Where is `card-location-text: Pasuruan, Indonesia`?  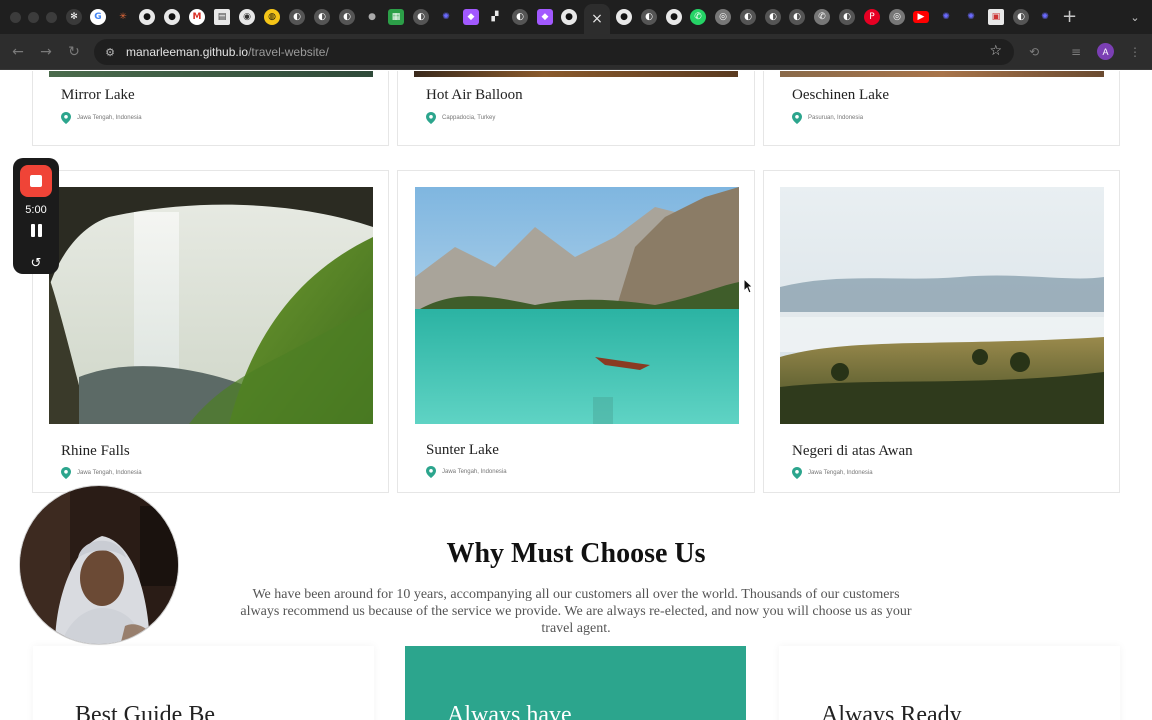
card-location-text: Pasuruan, Indonesia is located at coordinates (836, 118).